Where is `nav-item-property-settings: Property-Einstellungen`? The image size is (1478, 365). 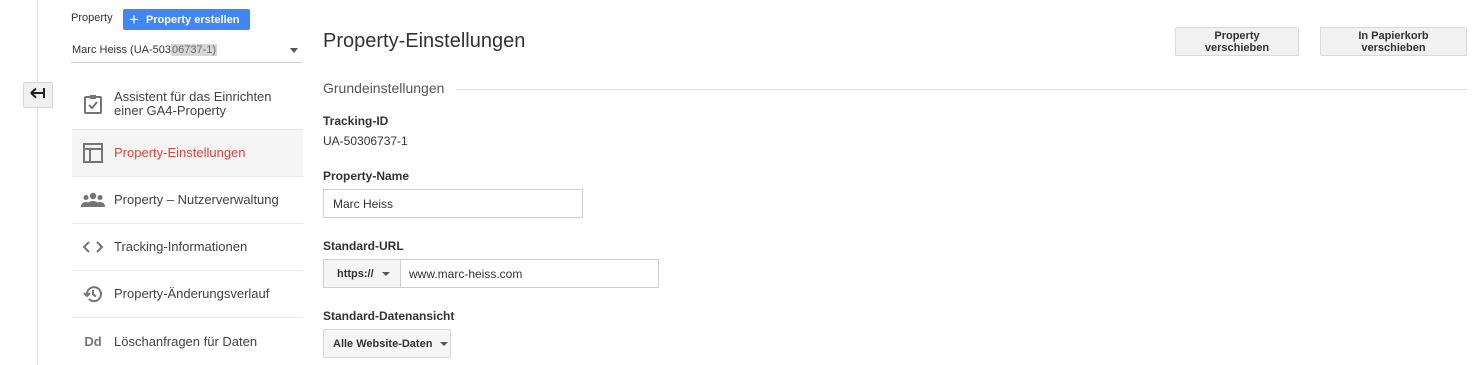 nav-item-property-settings: Property-Einstellungen is located at coordinates (187, 153).